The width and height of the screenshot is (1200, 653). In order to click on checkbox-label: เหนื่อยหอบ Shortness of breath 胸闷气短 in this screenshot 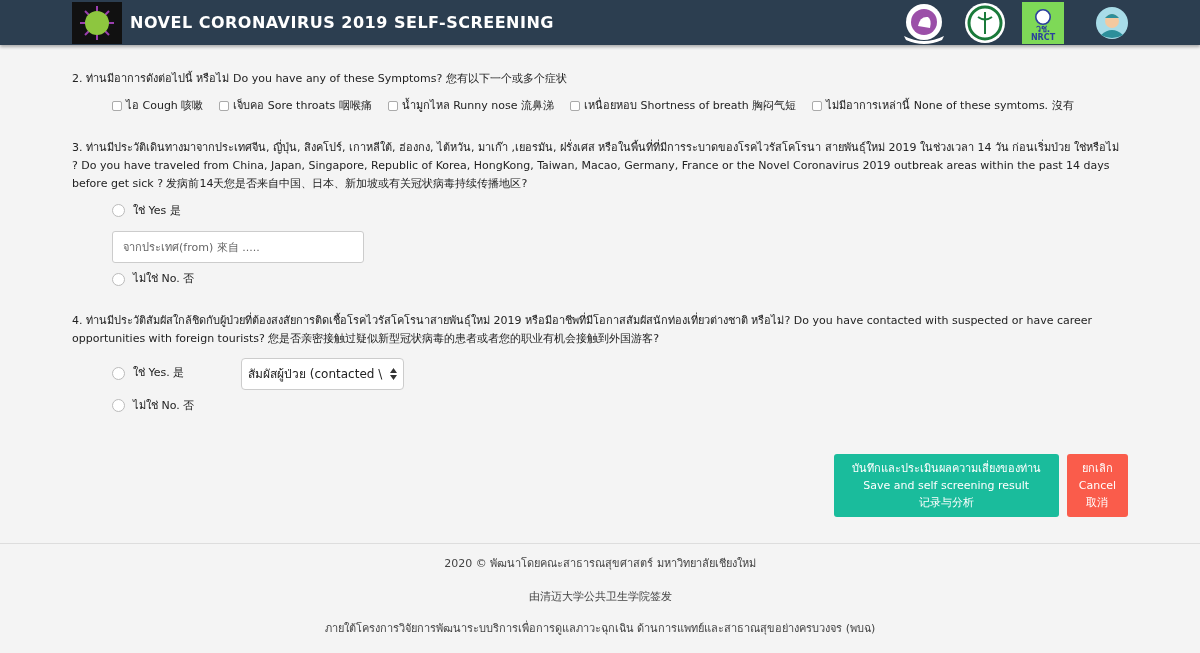, I will do `click(690, 106)`.